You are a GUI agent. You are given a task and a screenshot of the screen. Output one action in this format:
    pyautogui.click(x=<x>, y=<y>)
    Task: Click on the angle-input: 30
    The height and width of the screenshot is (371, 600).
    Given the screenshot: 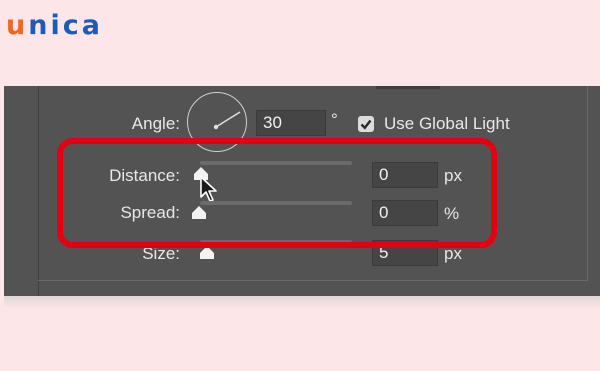 What is the action you would take?
    pyautogui.click(x=291, y=123)
    